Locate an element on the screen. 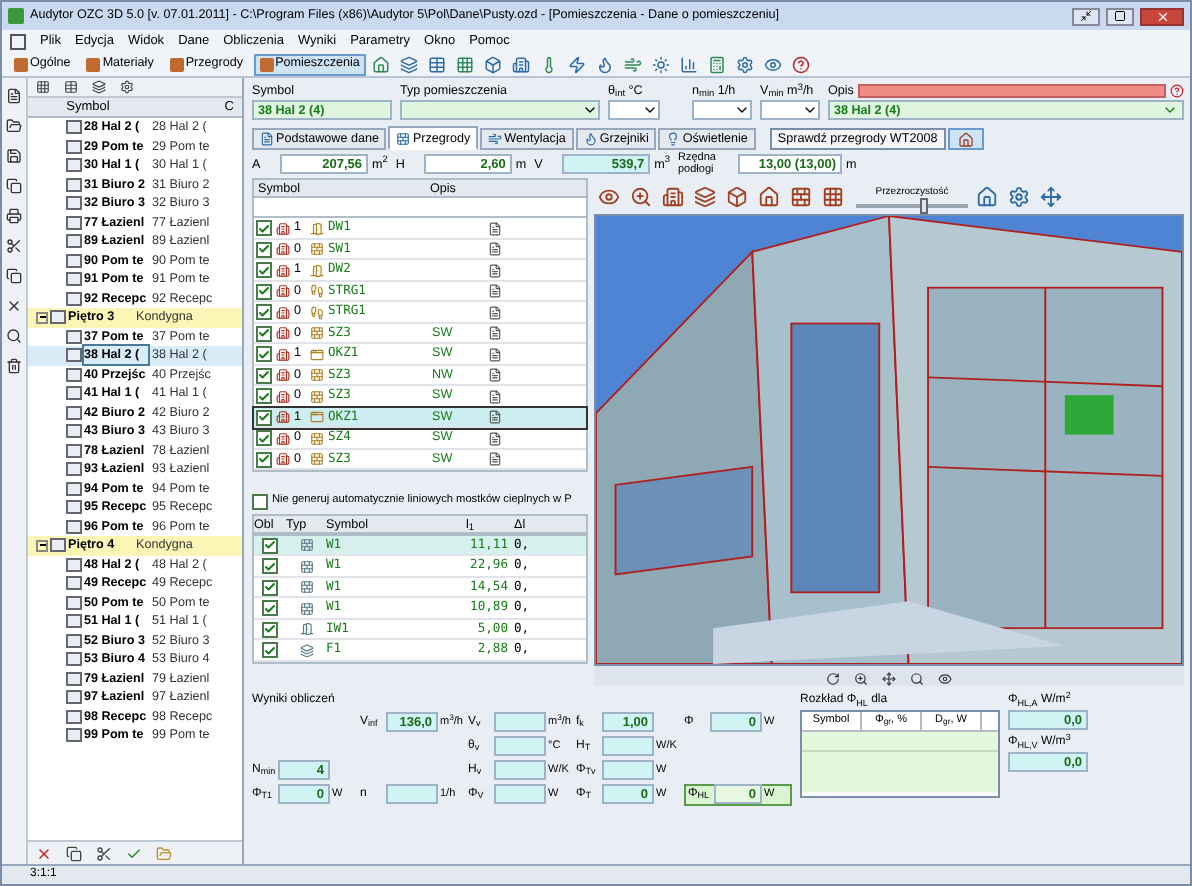 This screenshot has width=1192, height=886. new-file-icon is located at coordinates (14, 96).